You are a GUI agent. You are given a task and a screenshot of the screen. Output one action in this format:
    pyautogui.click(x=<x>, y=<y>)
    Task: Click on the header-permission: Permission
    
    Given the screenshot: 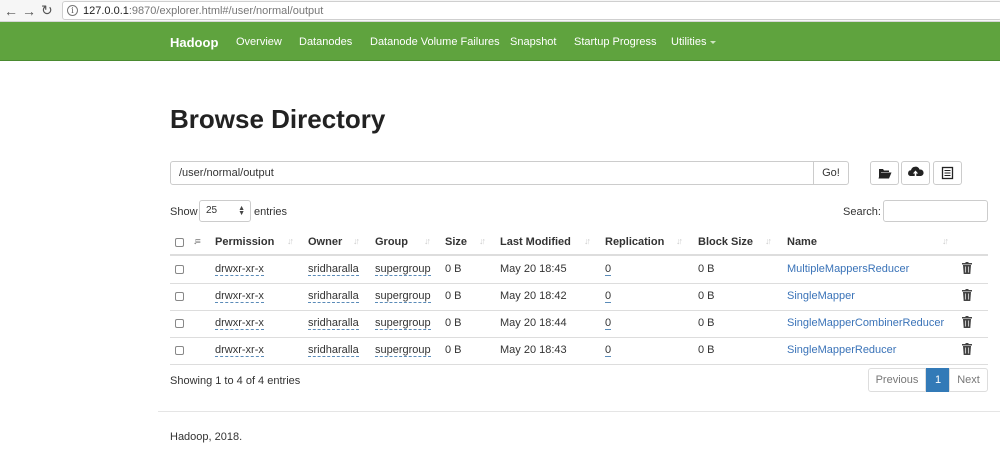 What is the action you would take?
    pyautogui.click(x=244, y=242)
    